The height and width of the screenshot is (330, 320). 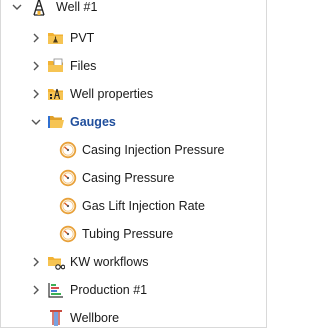 What do you see at coordinates (95, 318) in the screenshot?
I see `tree-node-label: Wellbore` at bounding box center [95, 318].